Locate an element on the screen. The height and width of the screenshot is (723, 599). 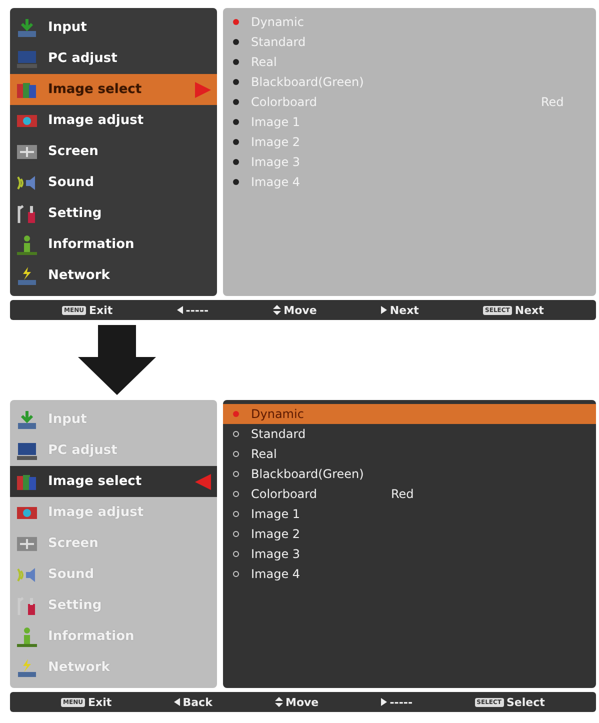
submenu-item: Standard is located at coordinates (409, 434).